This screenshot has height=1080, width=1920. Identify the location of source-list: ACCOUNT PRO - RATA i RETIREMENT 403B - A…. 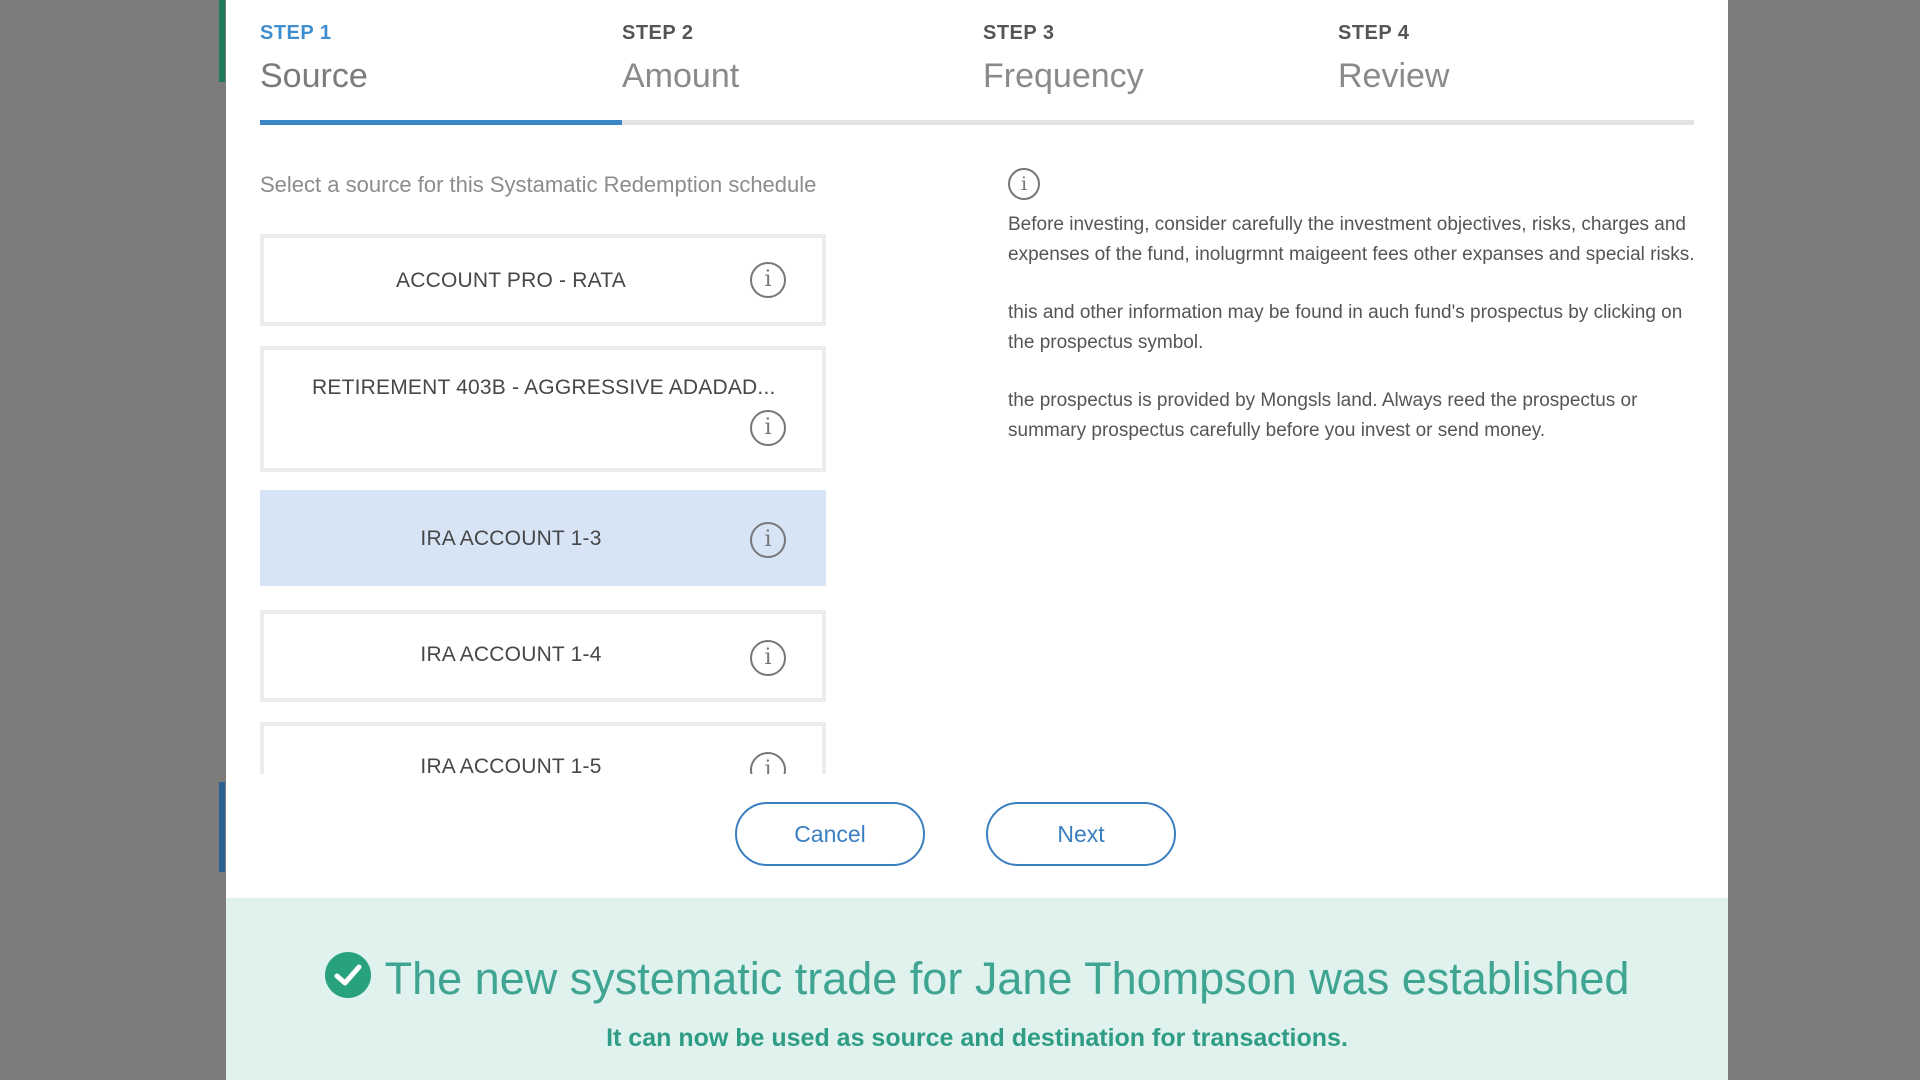
(543, 503).